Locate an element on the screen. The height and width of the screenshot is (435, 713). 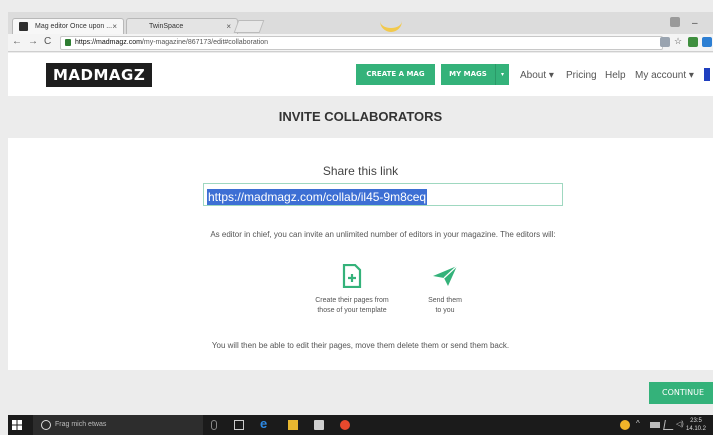
forward-button: → is located at coordinates (33, 41).